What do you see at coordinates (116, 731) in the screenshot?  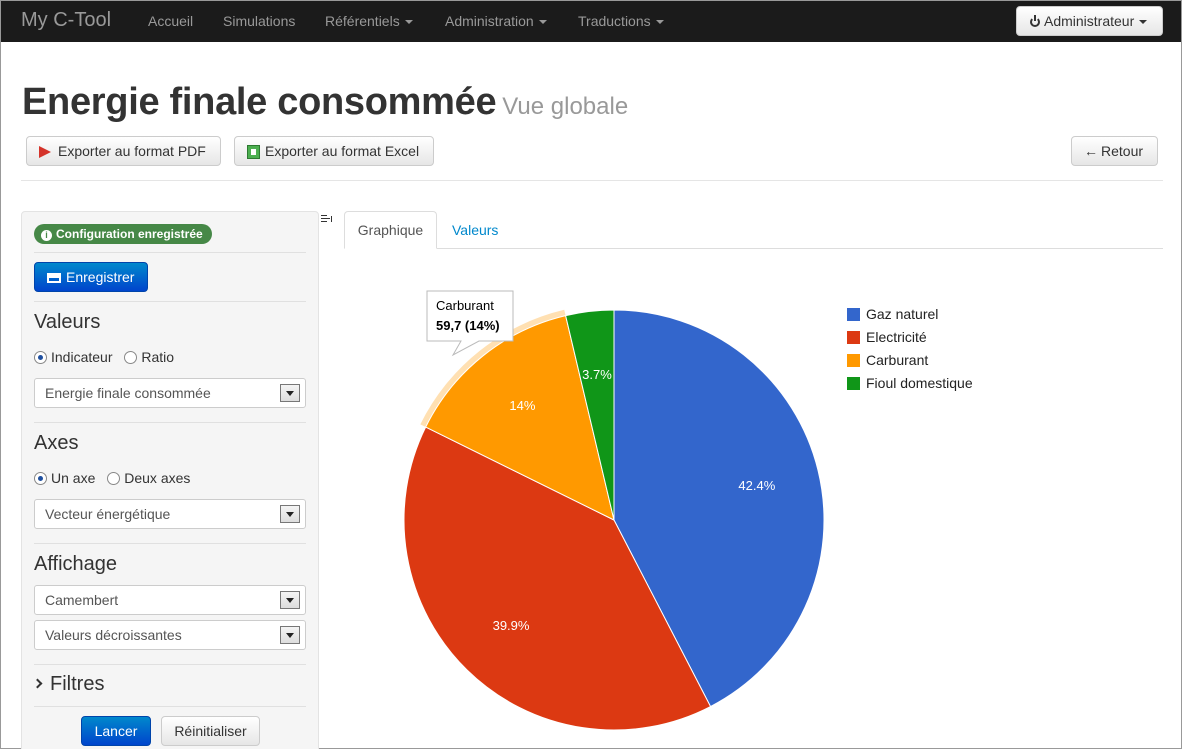 I see `launch-button: Lancer` at bounding box center [116, 731].